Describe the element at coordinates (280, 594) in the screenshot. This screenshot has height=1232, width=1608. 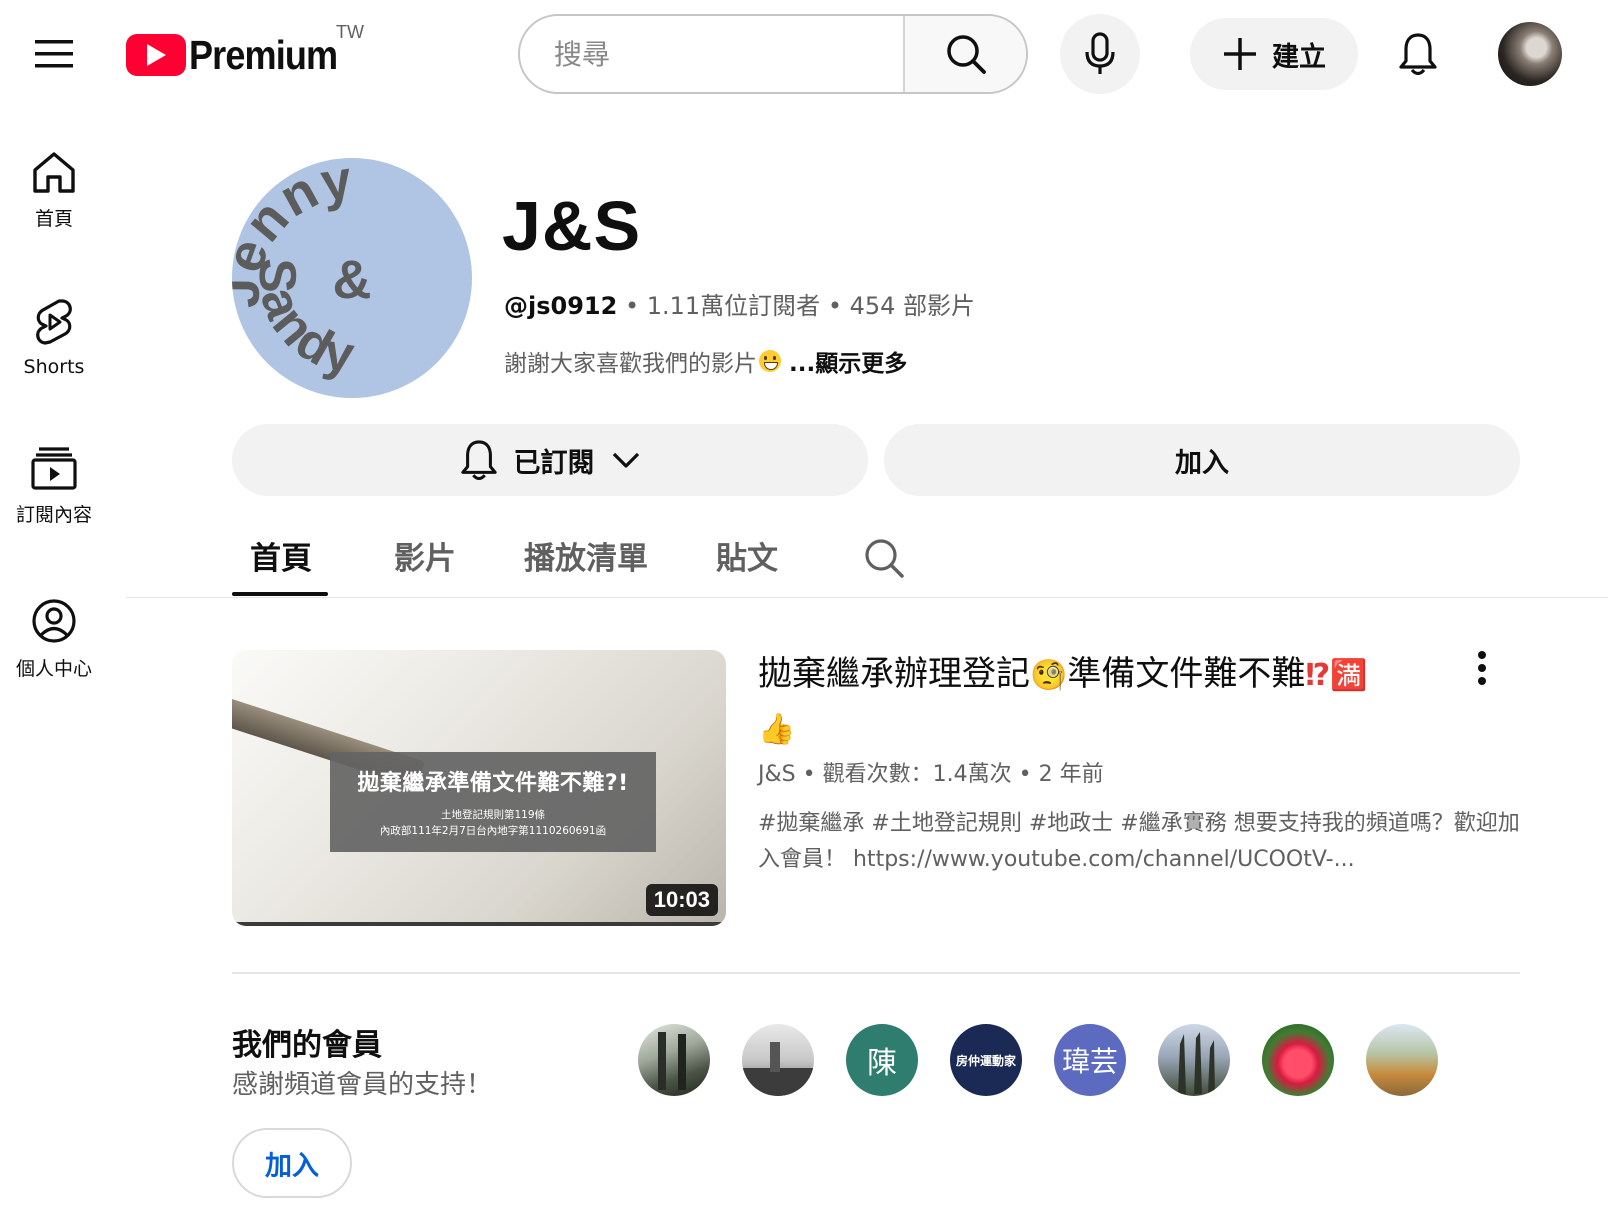
I see `active-tab-indicator` at that location.